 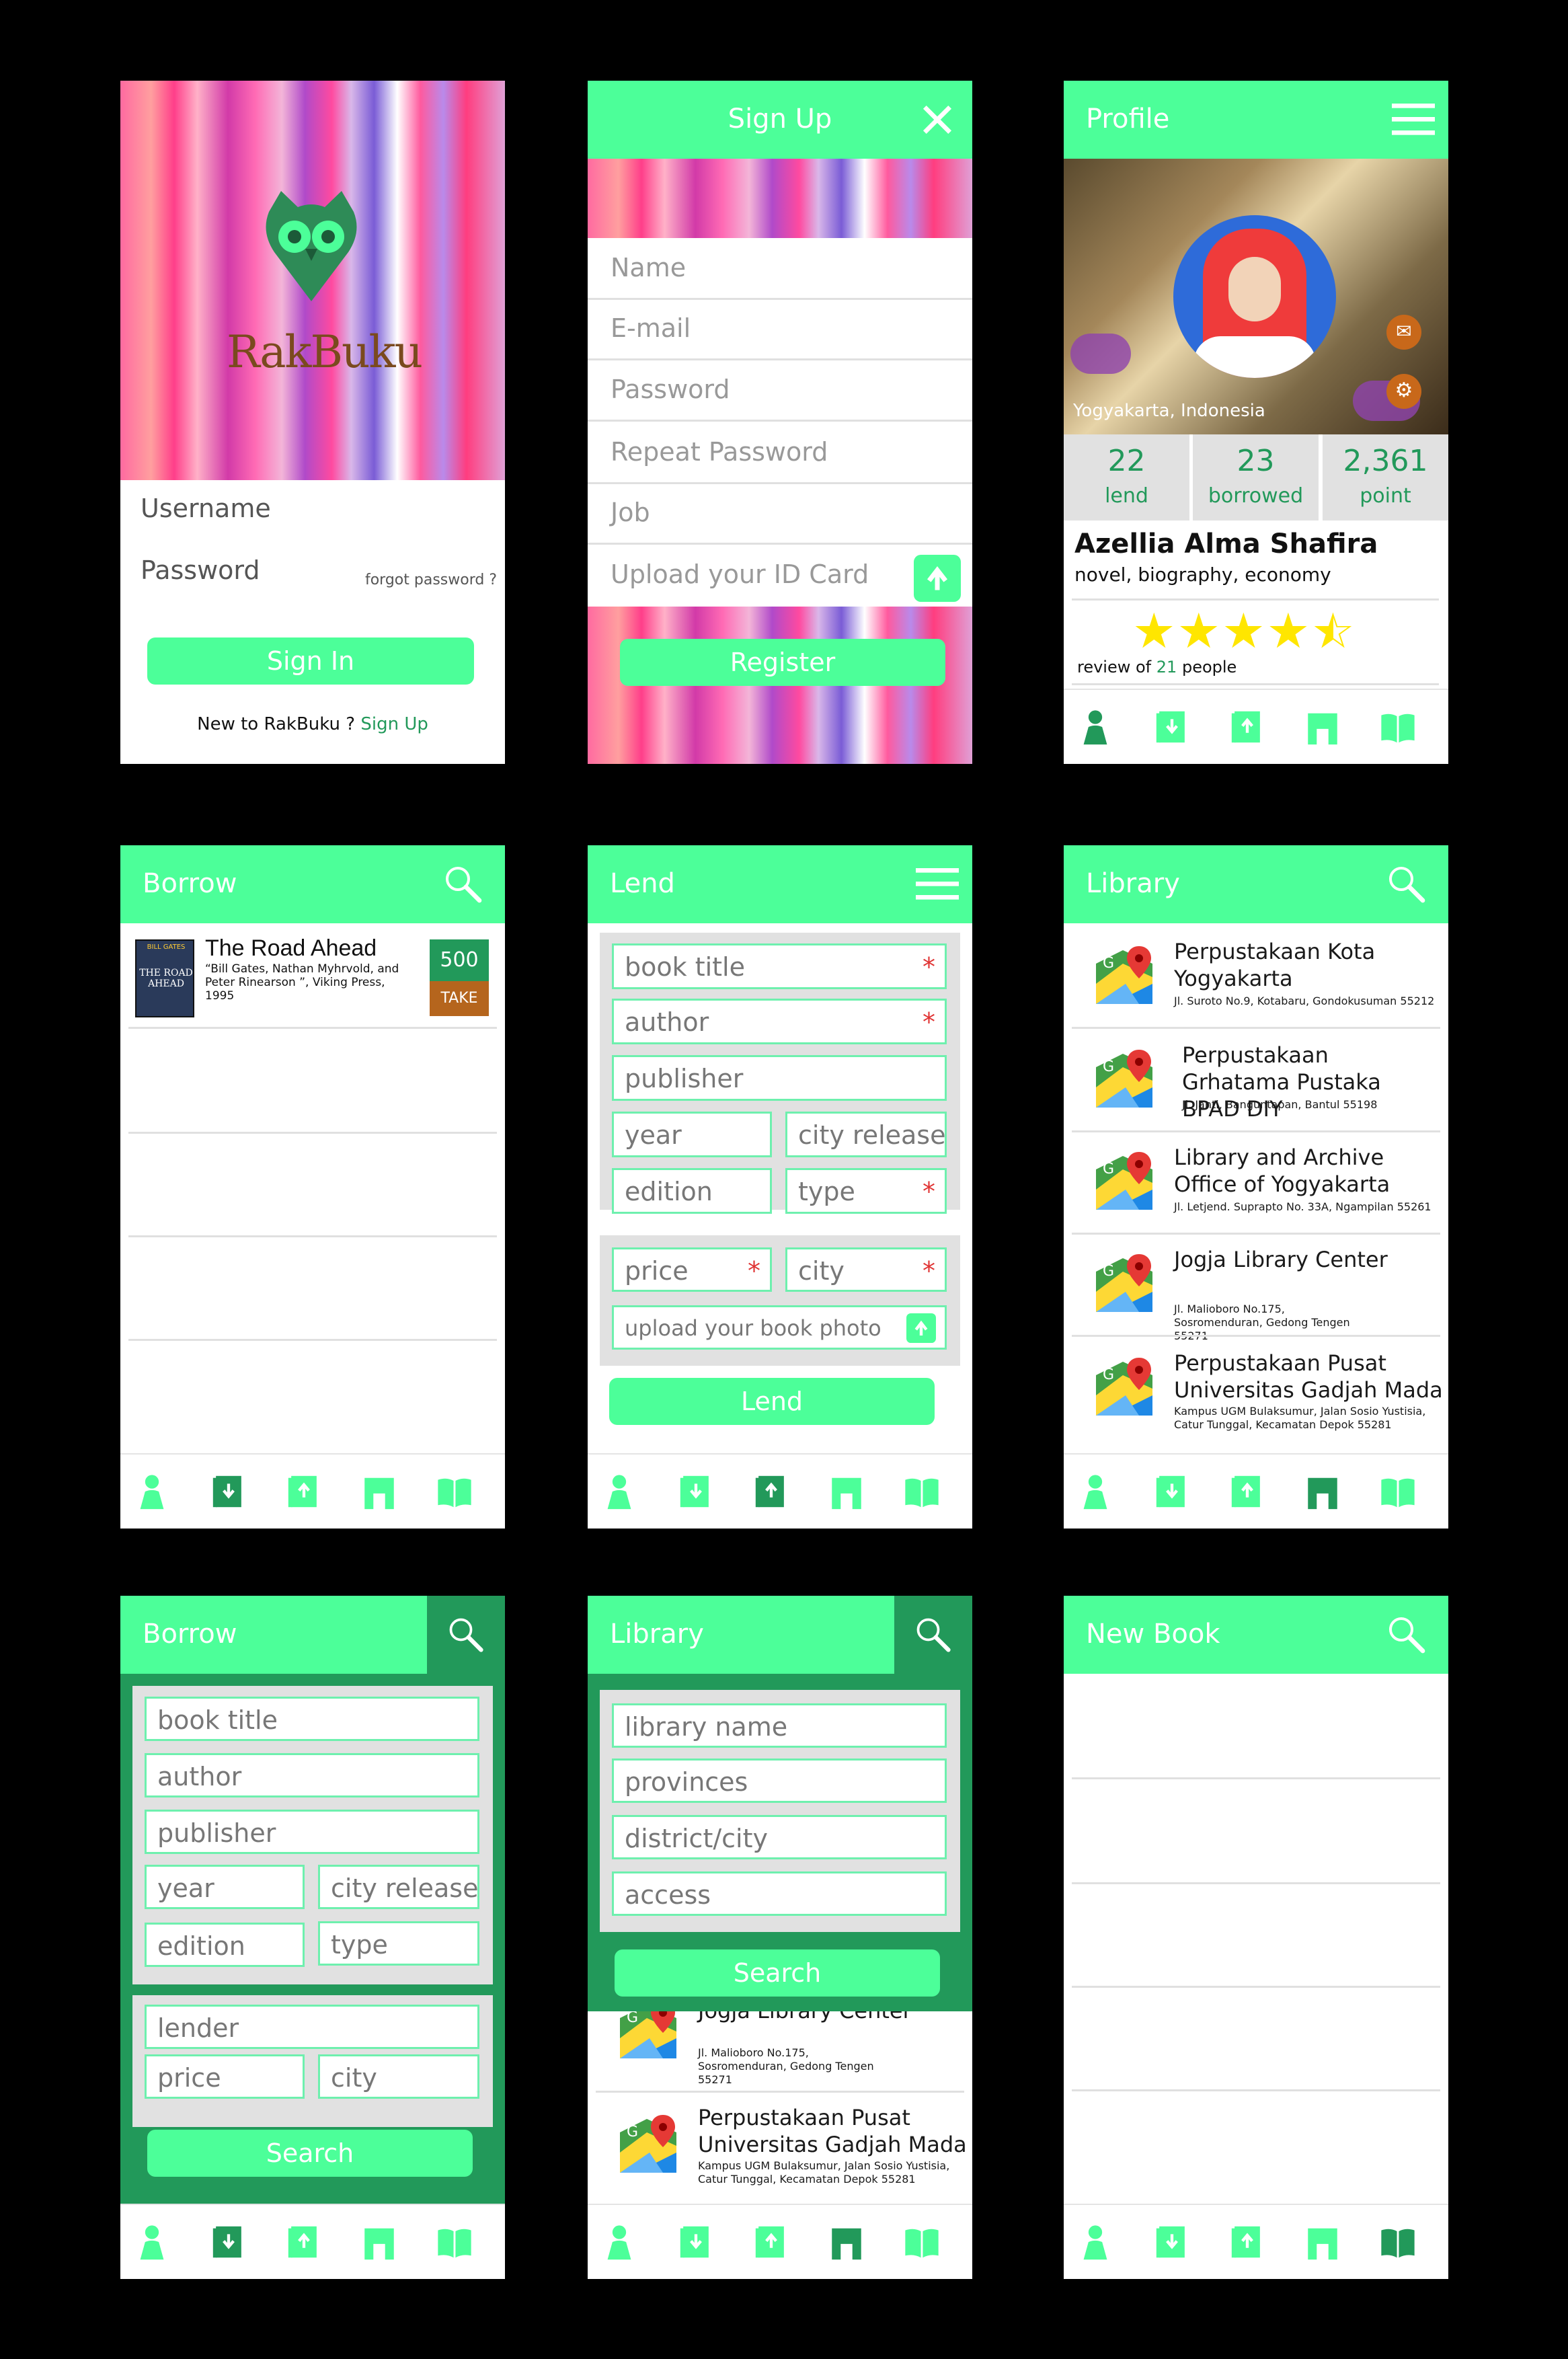 What do you see at coordinates (866, 1191) in the screenshot?
I see `type-field: type *` at bounding box center [866, 1191].